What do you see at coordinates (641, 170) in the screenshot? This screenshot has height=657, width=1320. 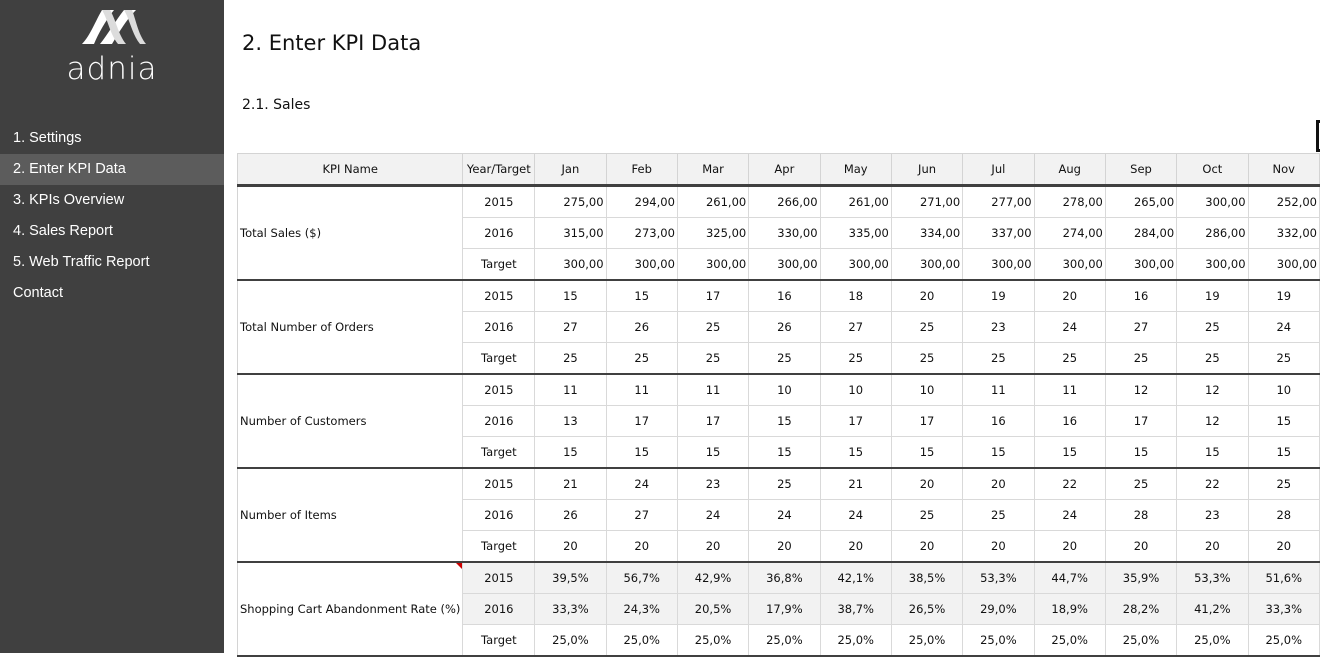 I see `column-header-feb: Feb` at bounding box center [641, 170].